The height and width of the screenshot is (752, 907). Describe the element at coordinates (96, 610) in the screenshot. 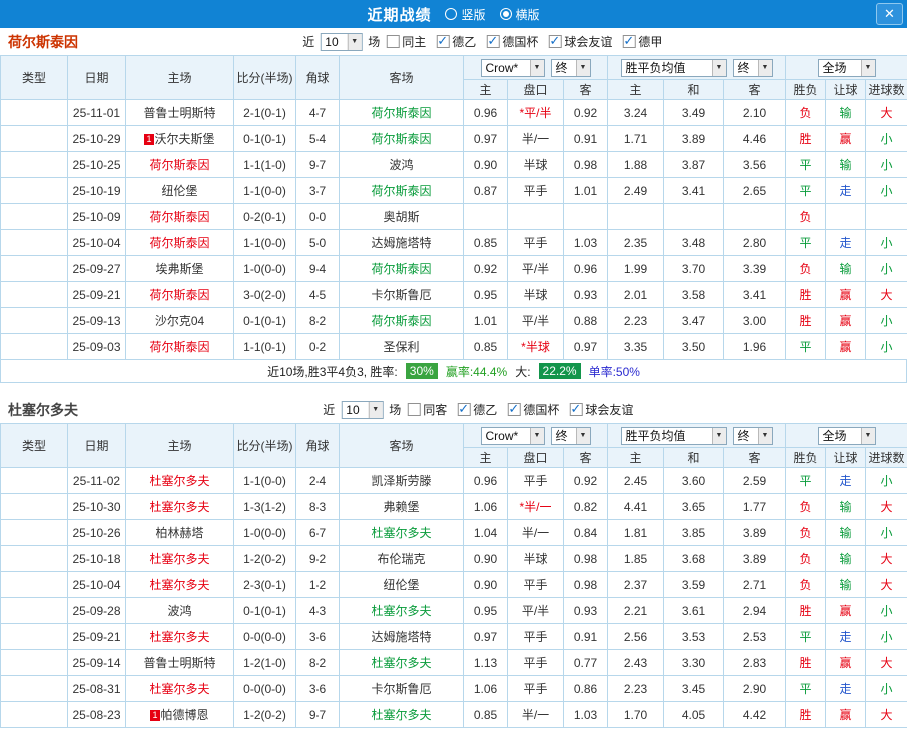

I see `match-date: 25-09-28` at that location.